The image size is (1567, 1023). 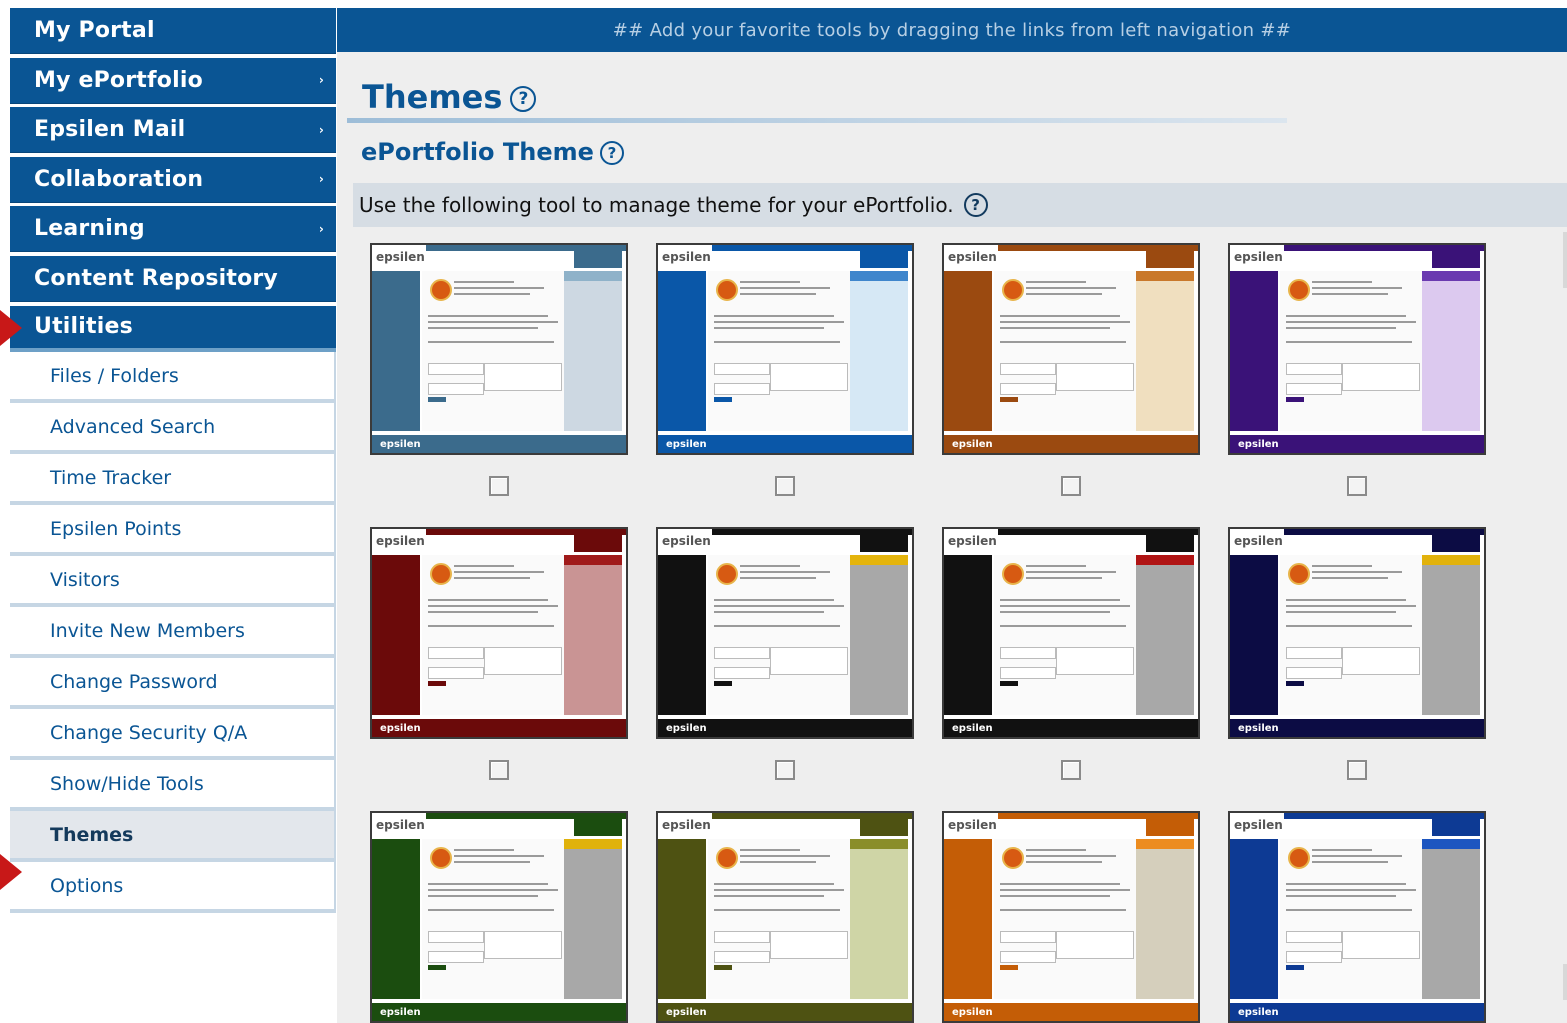 I want to click on theme-thumbnail-purple: epsilen epsilen, so click(x=1357, y=349).